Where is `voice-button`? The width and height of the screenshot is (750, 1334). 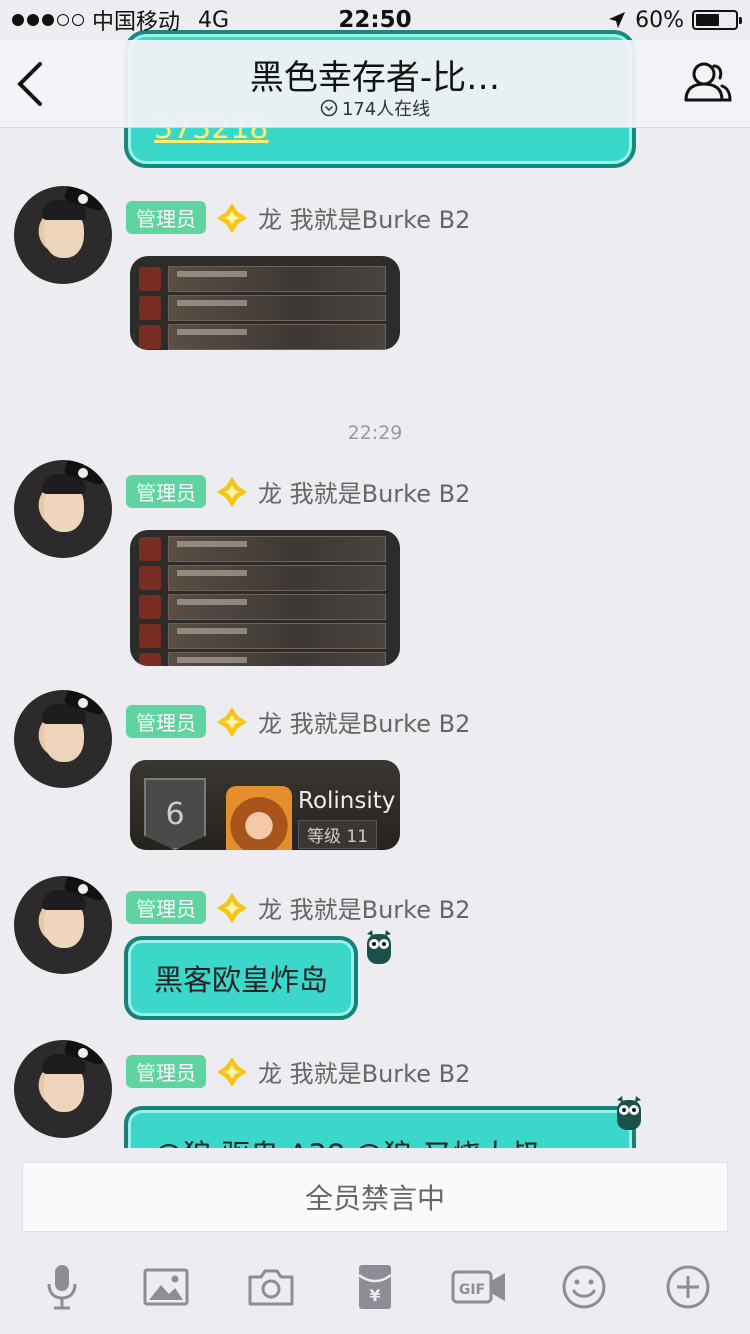 voice-button is located at coordinates (62, 1287).